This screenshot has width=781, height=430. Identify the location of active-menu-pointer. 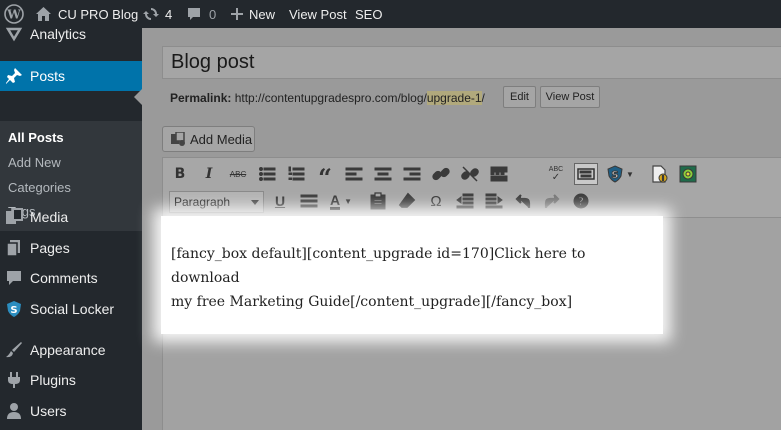
(138, 97).